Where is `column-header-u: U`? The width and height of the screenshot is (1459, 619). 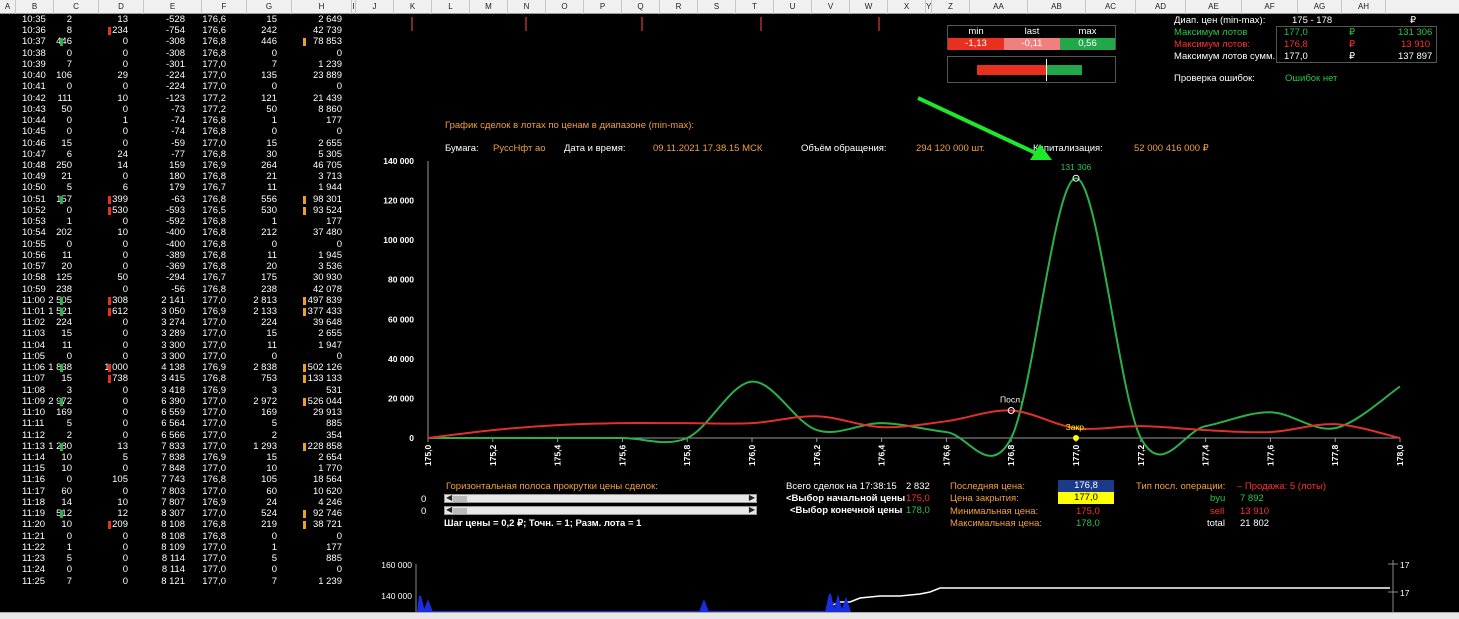 column-header-u: U is located at coordinates (793, 7).